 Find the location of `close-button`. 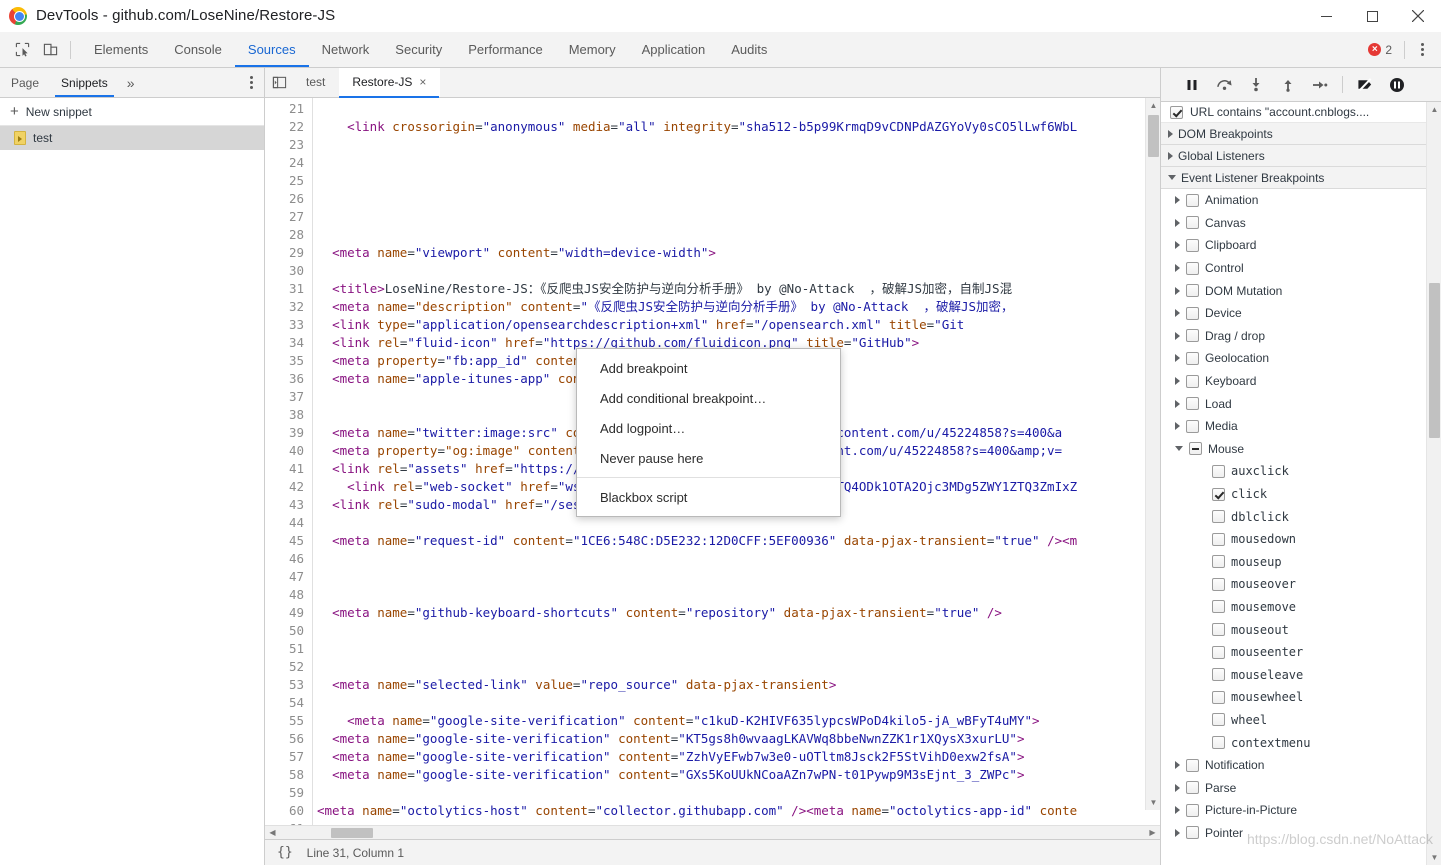

close-button is located at coordinates (1418, 16).